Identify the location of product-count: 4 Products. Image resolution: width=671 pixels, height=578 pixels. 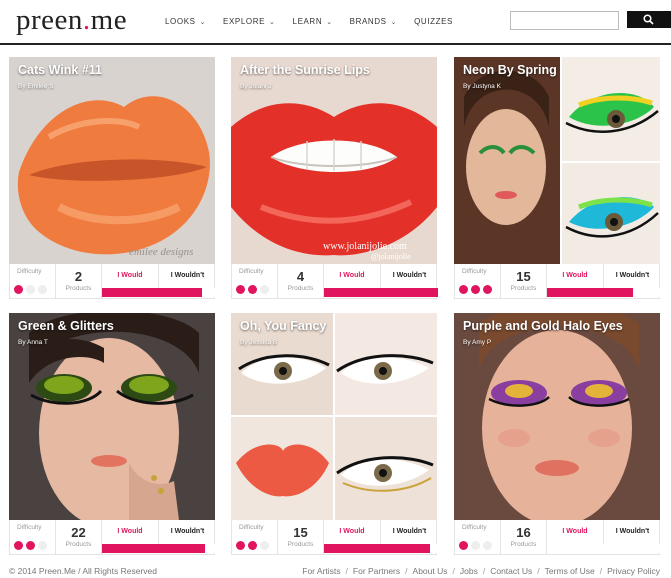
(301, 281).